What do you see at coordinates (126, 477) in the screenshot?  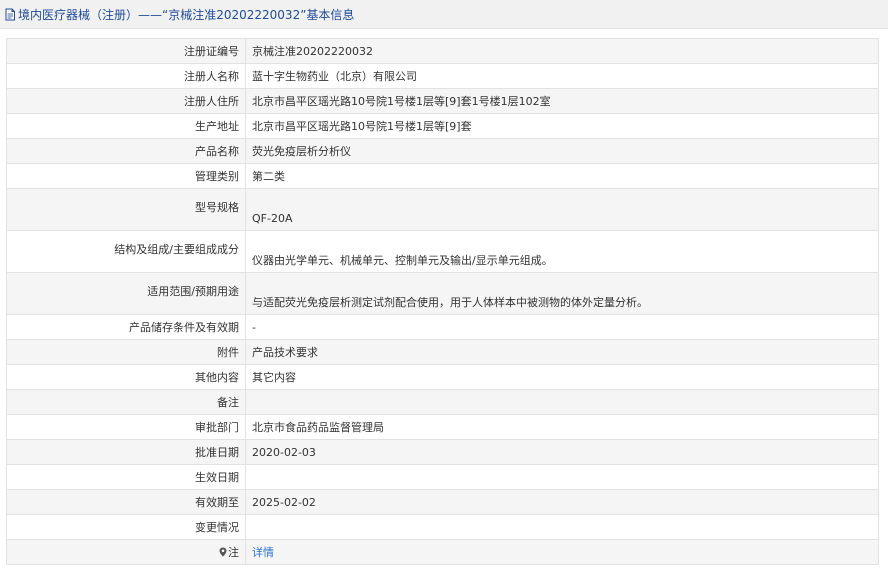 I see `field-label: 生效日期` at bounding box center [126, 477].